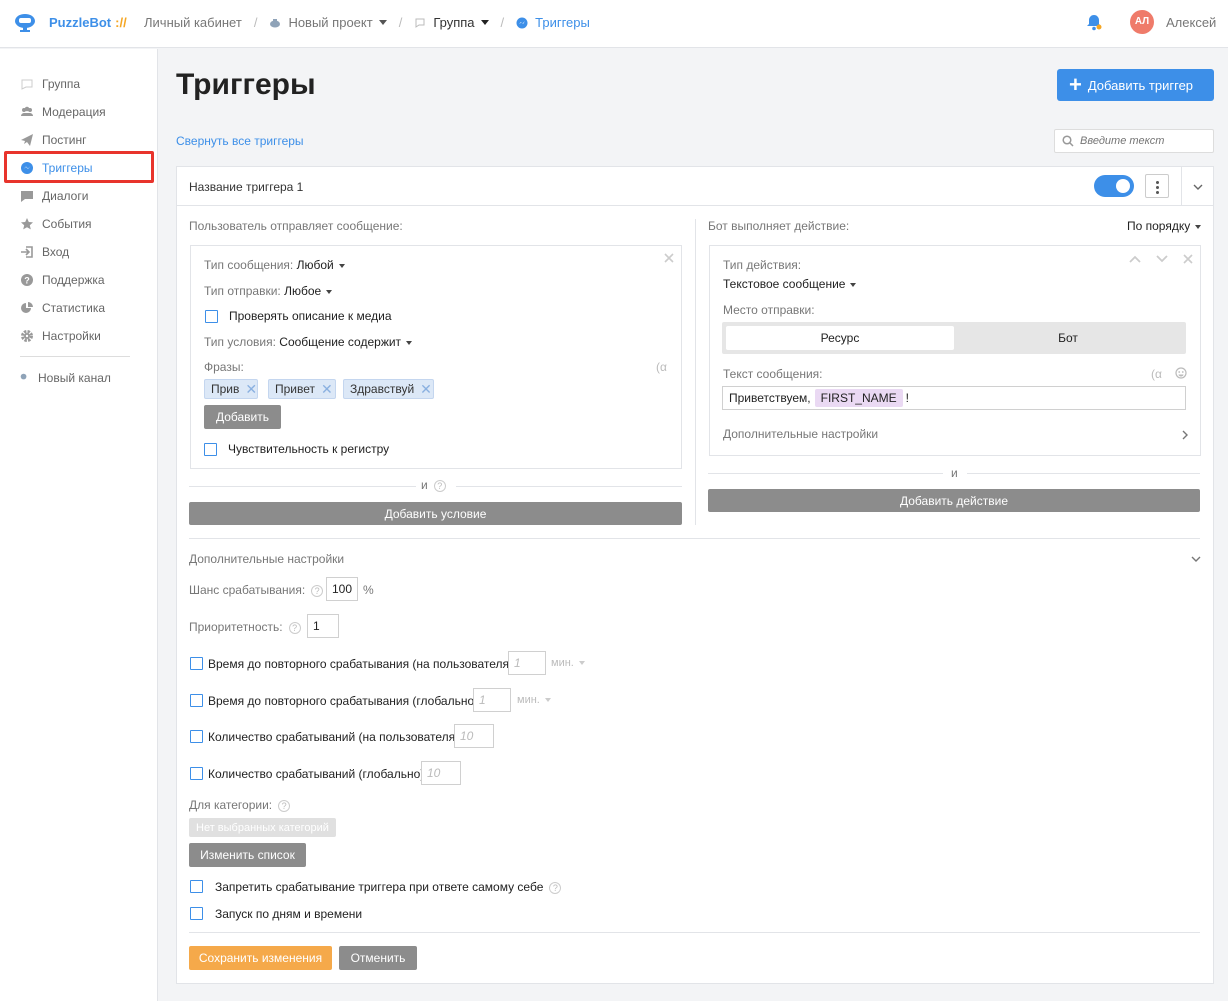  Describe the element at coordinates (65, 378) in the screenshot. I see `sidebar-new-channel: Новый канал` at that location.